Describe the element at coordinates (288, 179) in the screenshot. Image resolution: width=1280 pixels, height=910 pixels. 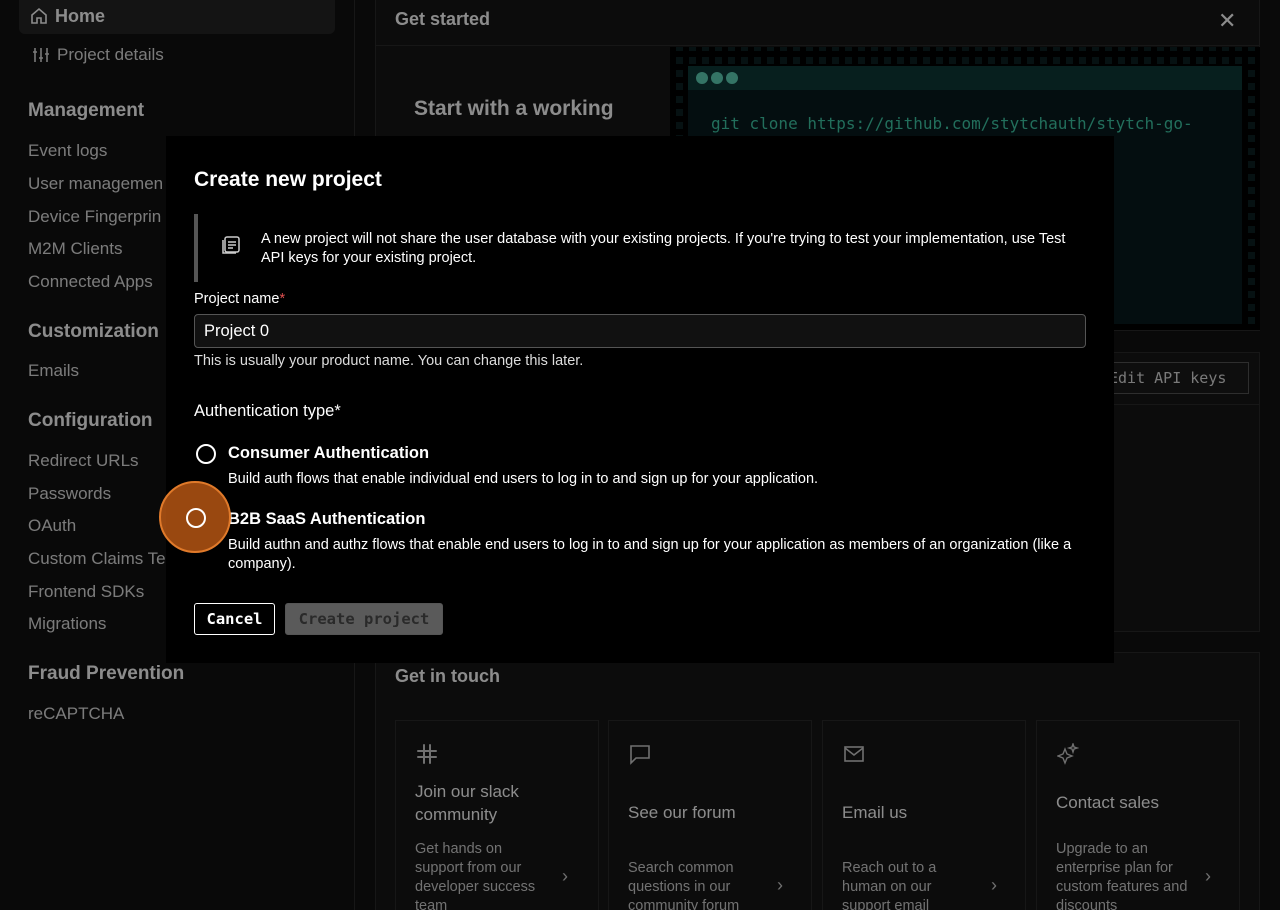
I see `modal-title: Create new project` at that location.